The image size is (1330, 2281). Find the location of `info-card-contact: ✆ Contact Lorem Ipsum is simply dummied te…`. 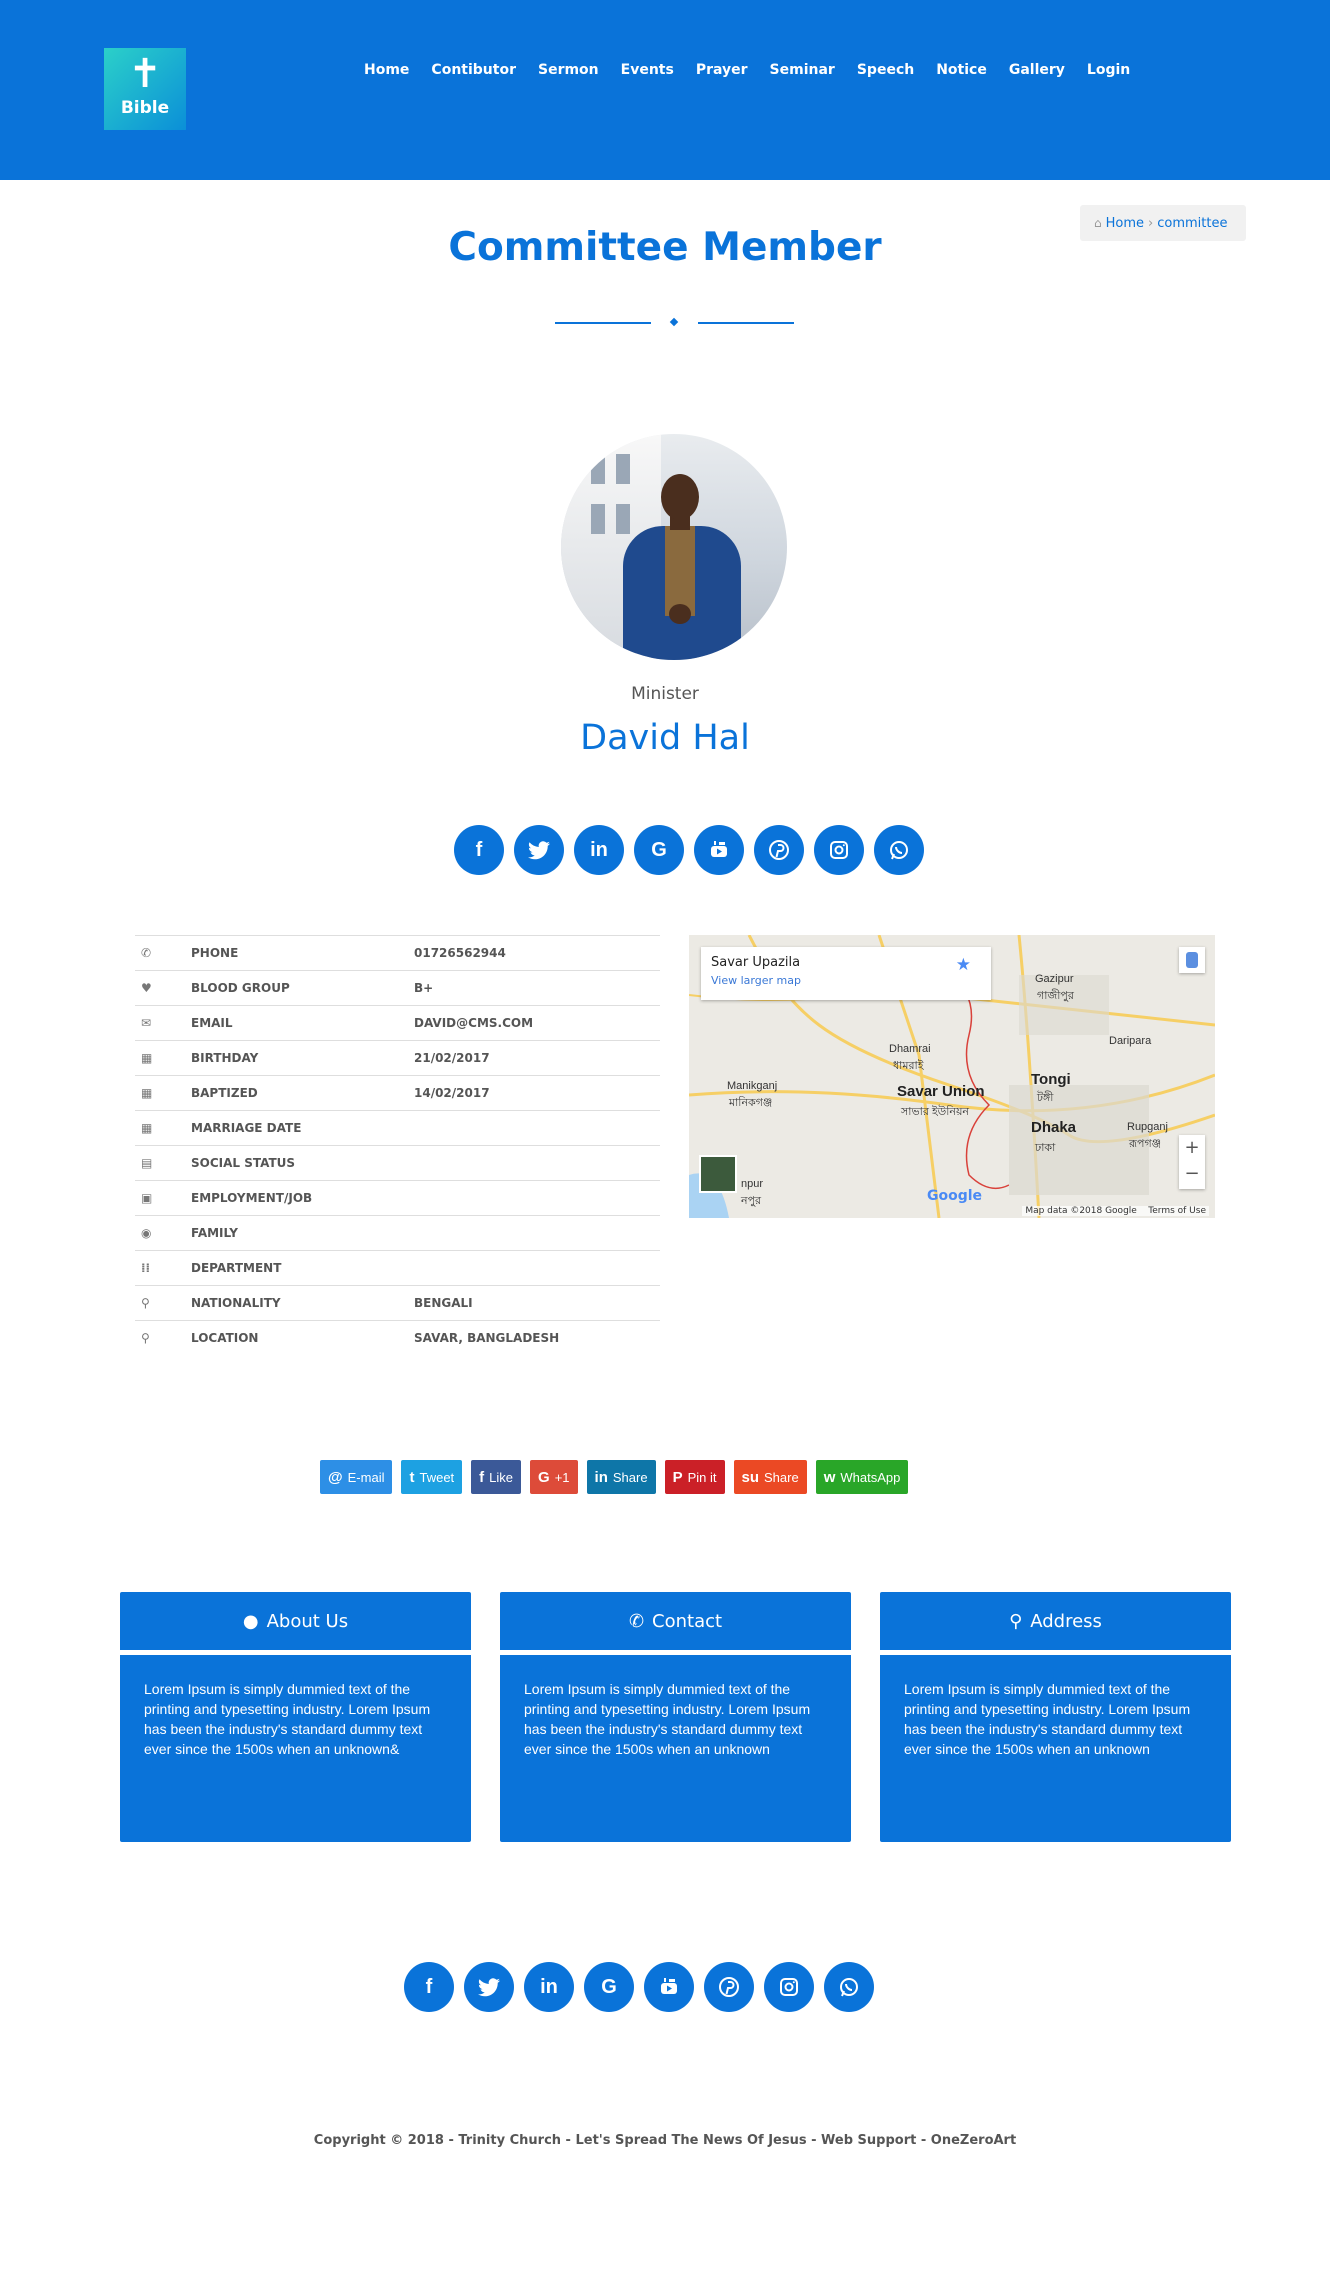

info-card-contact: ✆ Contact Lorem Ipsum is simply dummied te… is located at coordinates (675, 1717).